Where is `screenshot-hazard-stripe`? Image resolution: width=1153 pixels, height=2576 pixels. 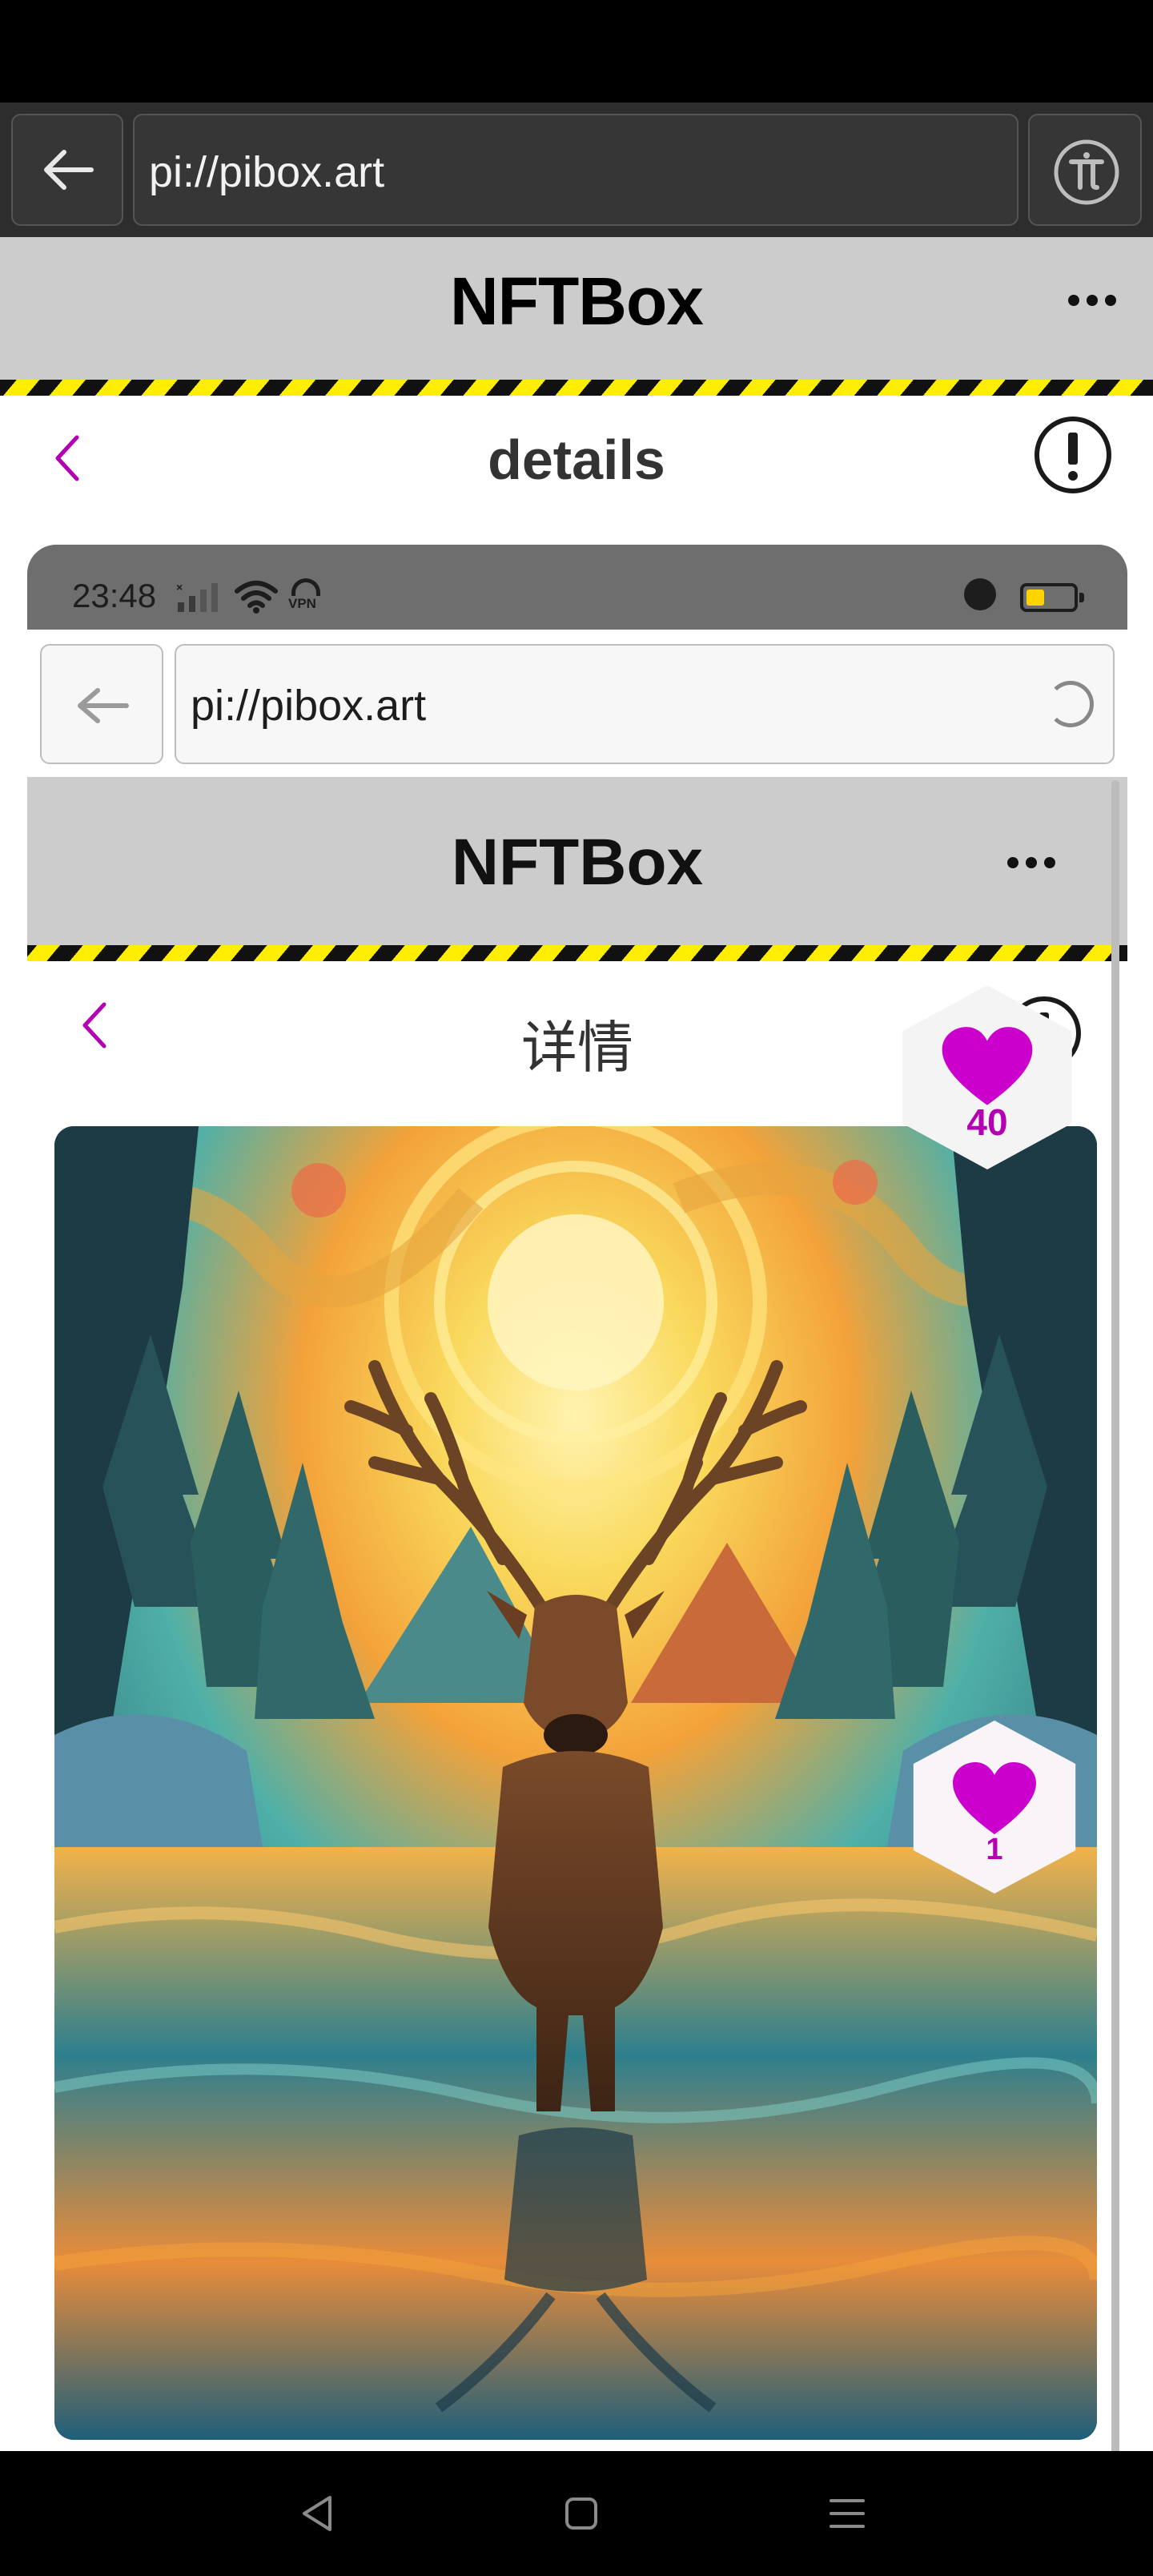
screenshot-hazard-stripe is located at coordinates (577, 953).